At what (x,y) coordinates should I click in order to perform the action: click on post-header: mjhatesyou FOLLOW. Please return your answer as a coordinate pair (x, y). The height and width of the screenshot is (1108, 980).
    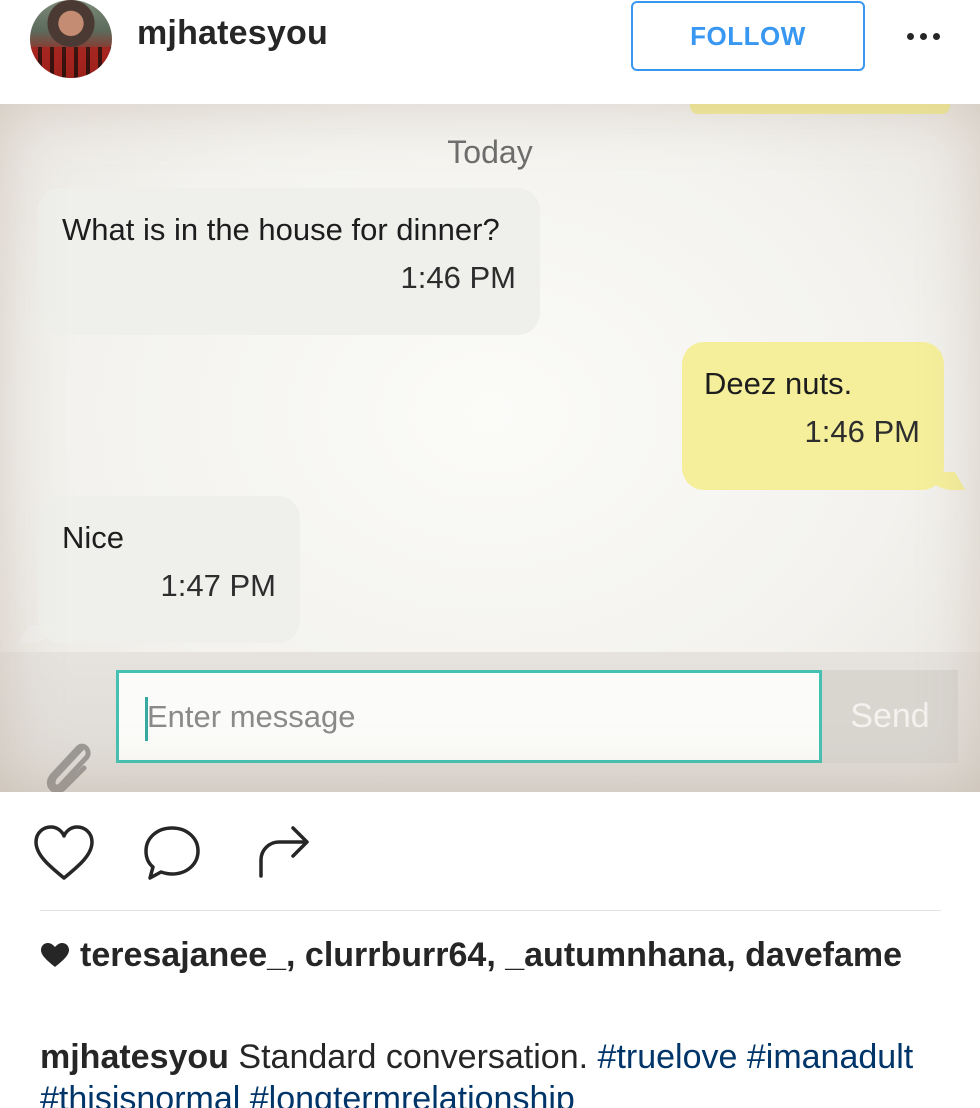
    Looking at the image, I should click on (490, 52).